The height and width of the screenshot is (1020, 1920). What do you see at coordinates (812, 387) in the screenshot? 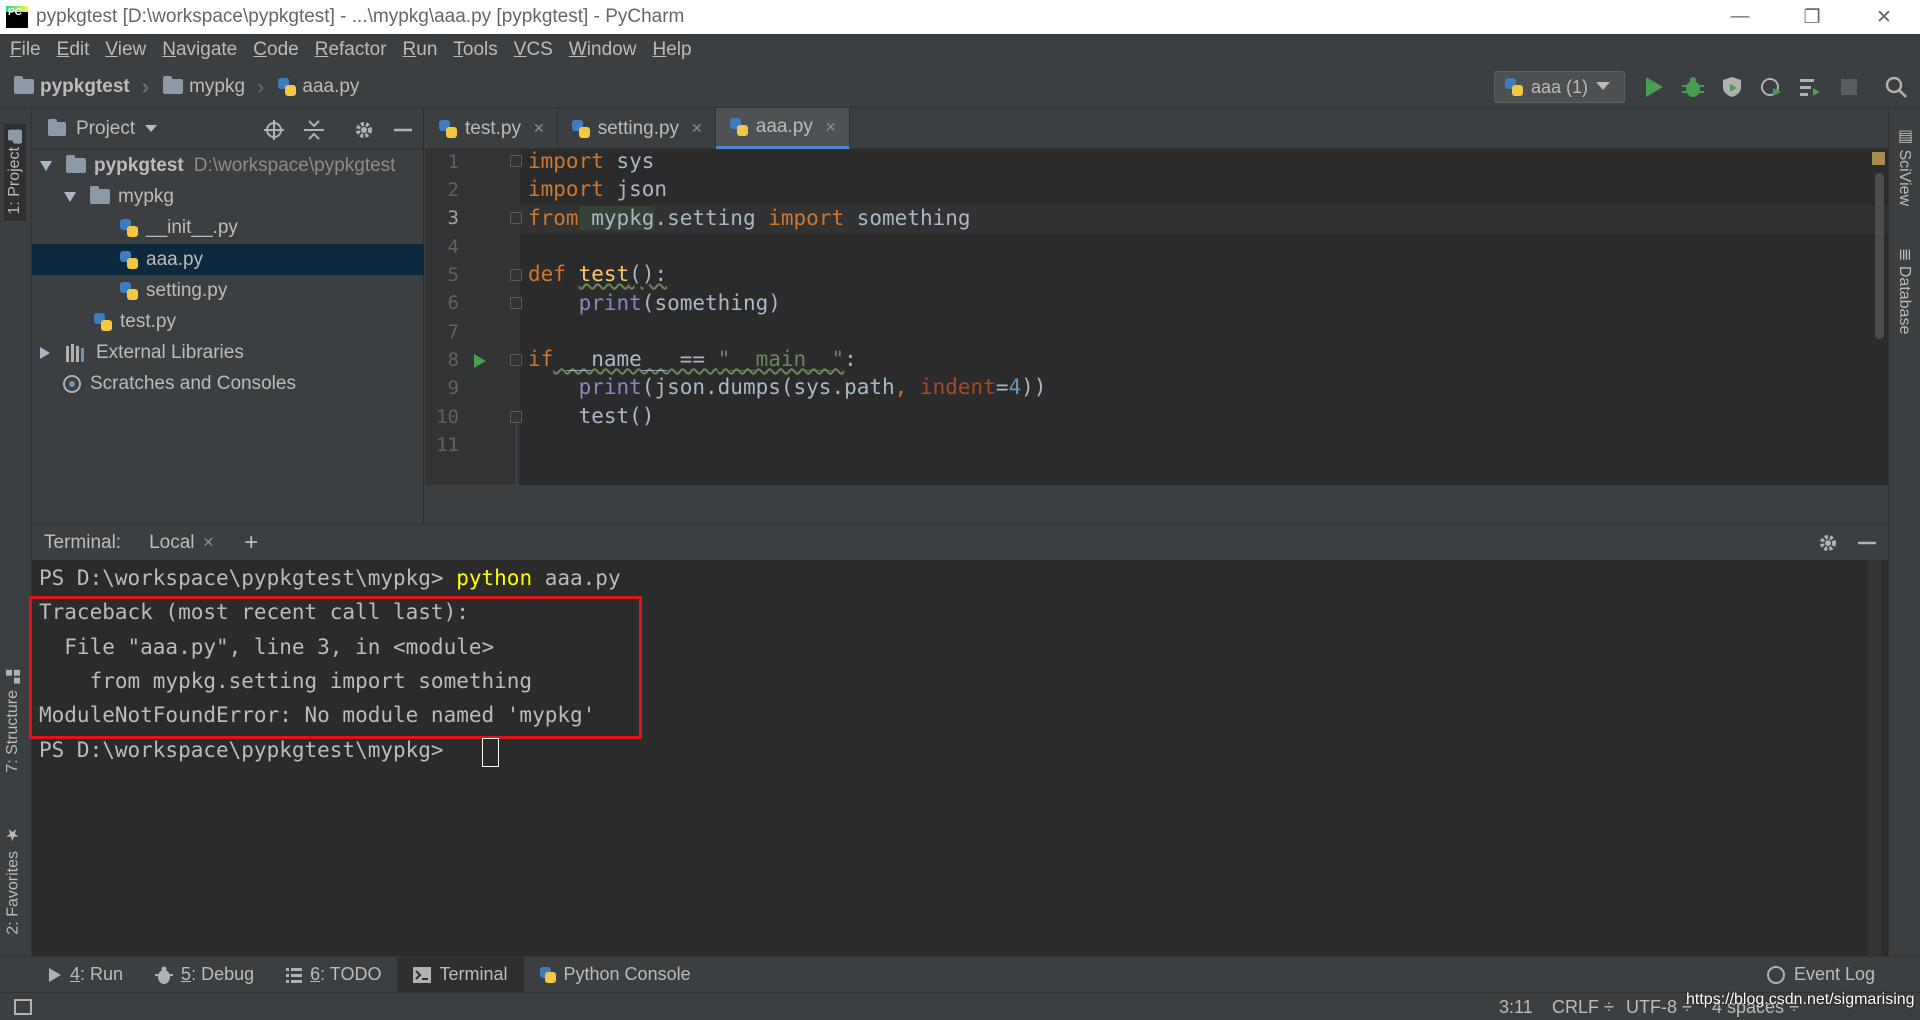
I see `code-line-9: print(json.dumps(sys.path, indent=4))` at bounding box center [812, 387].